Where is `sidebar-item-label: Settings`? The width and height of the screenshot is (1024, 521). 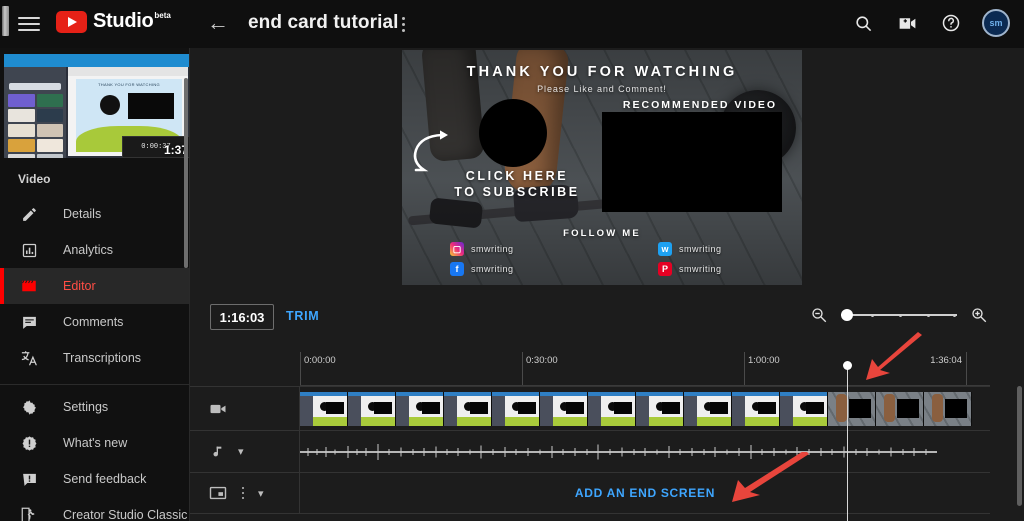
sidebar-item-label: Settings is located at coordinates (86, 407).